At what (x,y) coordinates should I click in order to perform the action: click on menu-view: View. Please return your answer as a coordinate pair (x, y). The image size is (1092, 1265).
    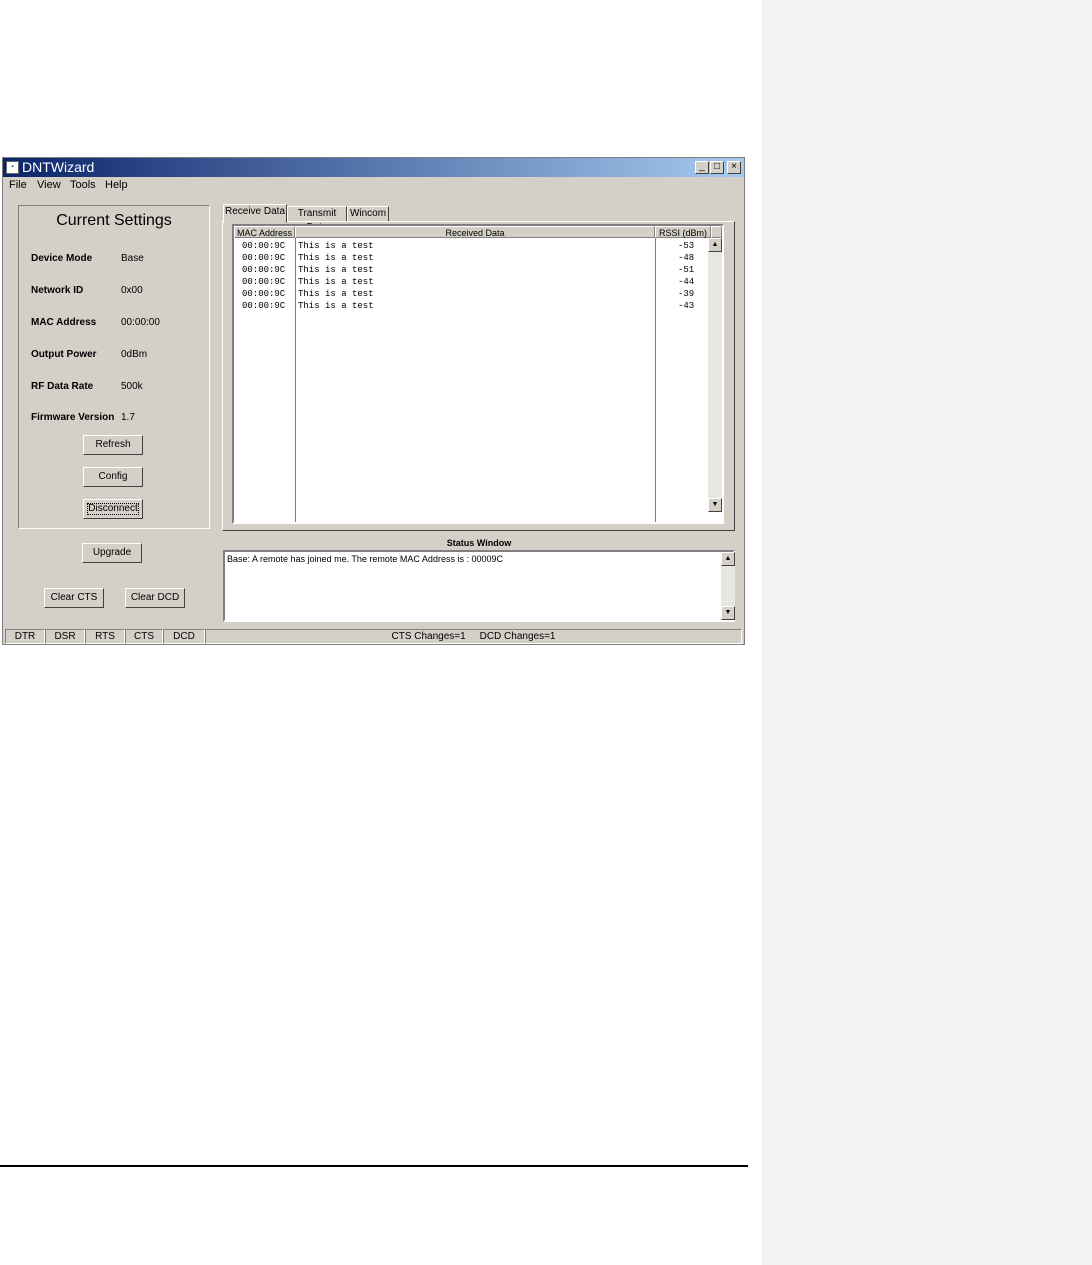
    Looking at the image, I should click on (49, 185).